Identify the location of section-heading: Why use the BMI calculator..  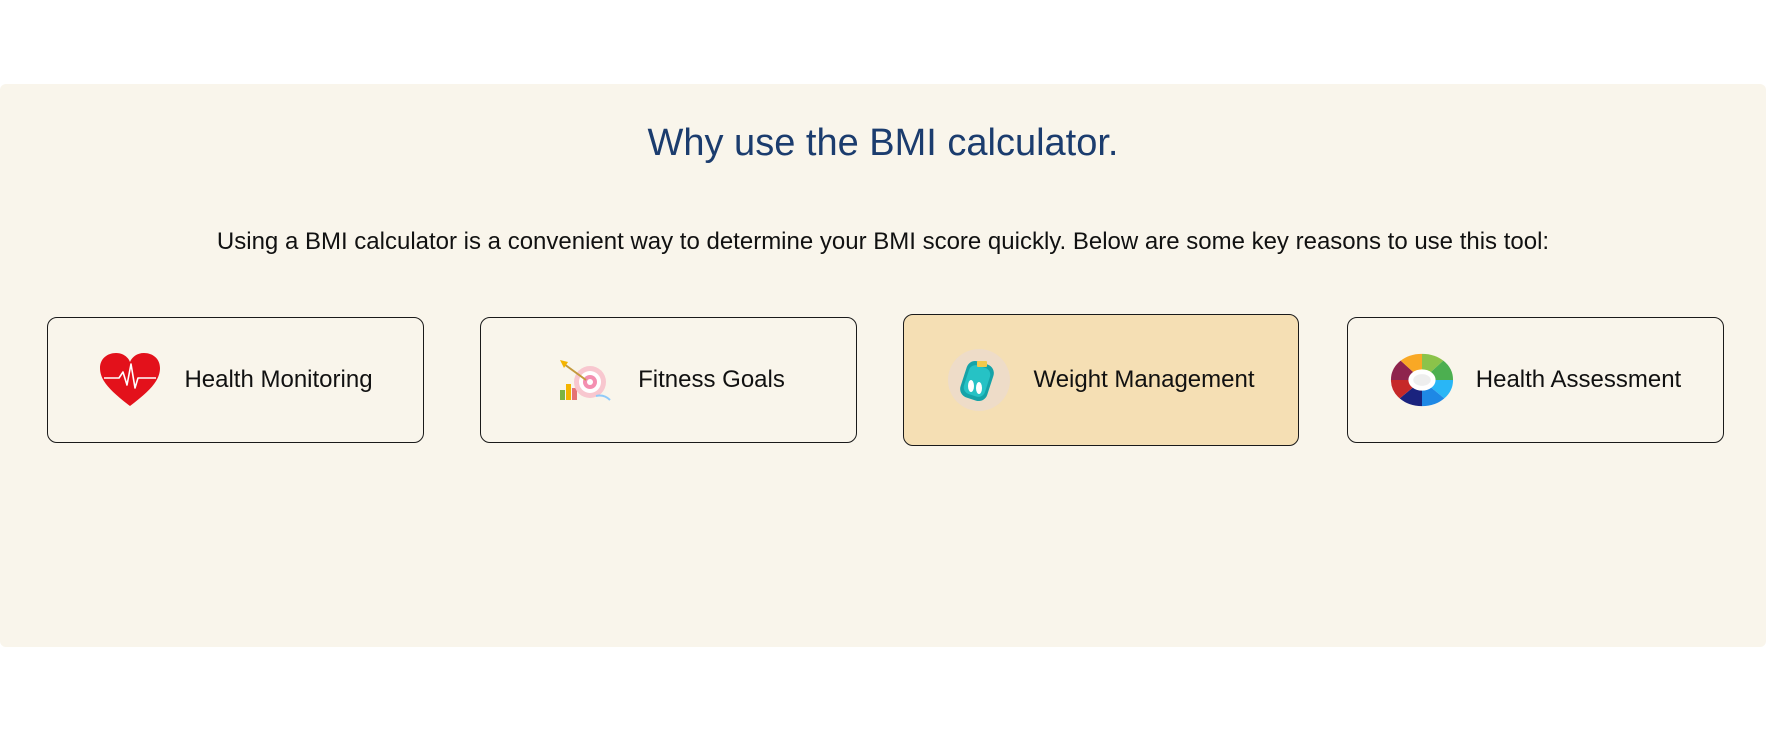
(883, 143).